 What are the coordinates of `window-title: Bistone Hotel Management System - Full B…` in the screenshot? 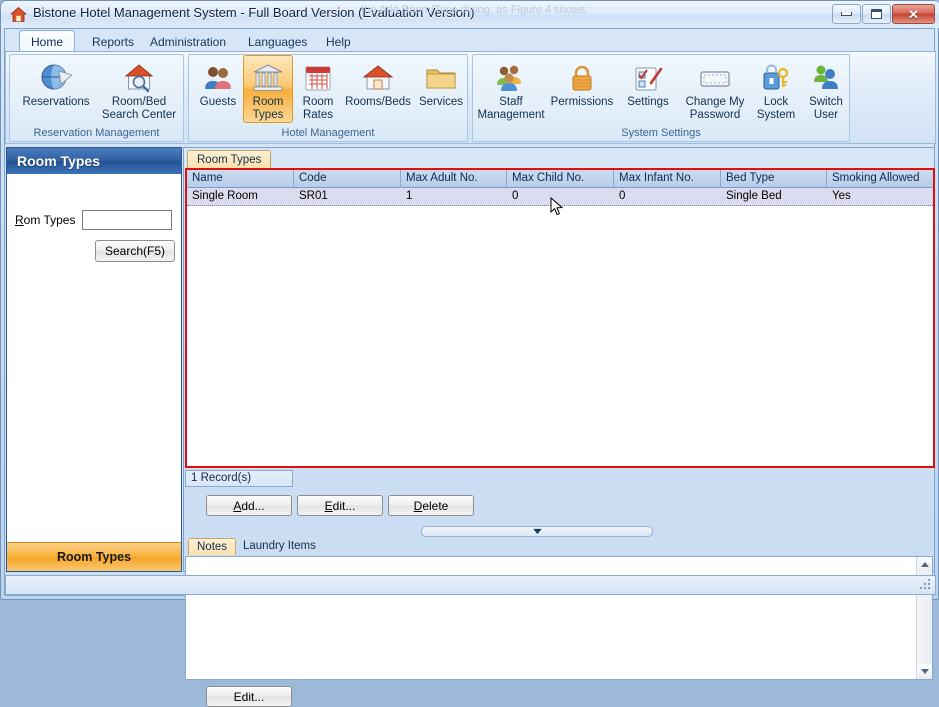 It's located at (254, 12).